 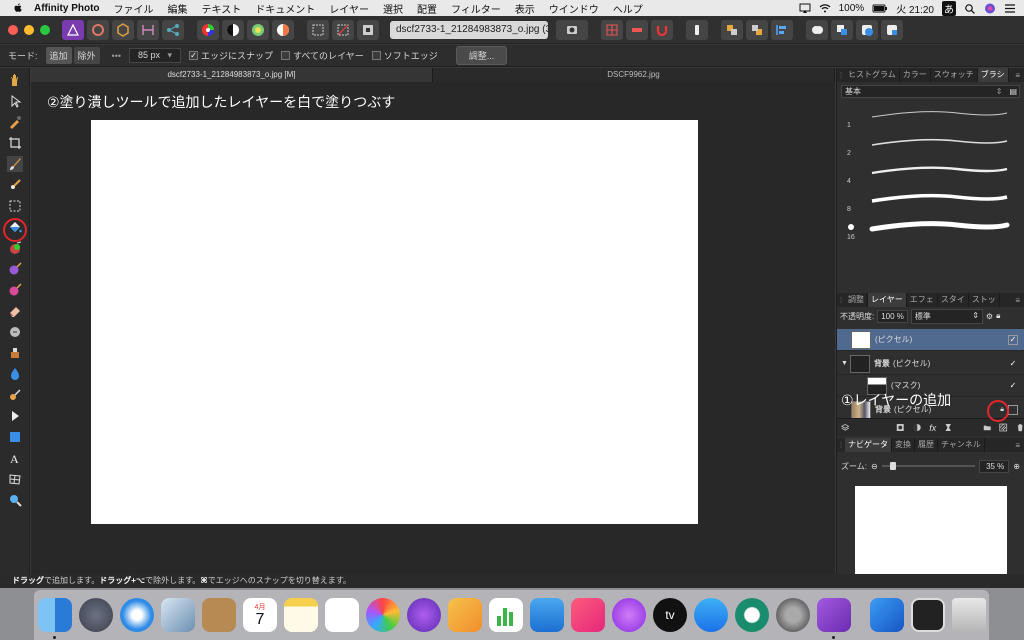 What do you see at coordinates (123, 29) in the screenshot?
I see `develop-persona-button` at bounding box center [123, 29].